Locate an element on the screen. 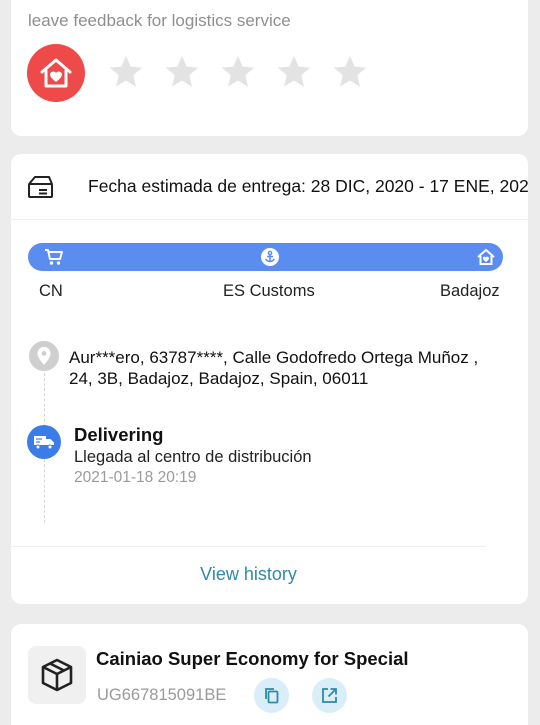 This screenshot has width=540, height=725. feedback-title: leave feedback for logistics service is located at coordinates (159, 20).